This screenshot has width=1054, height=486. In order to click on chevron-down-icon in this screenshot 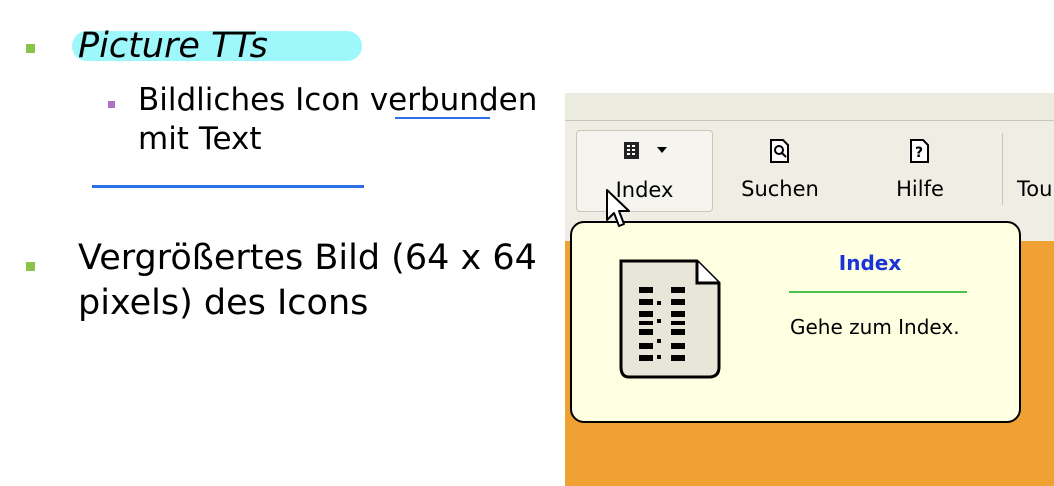, I will do `click(662, 150)`.